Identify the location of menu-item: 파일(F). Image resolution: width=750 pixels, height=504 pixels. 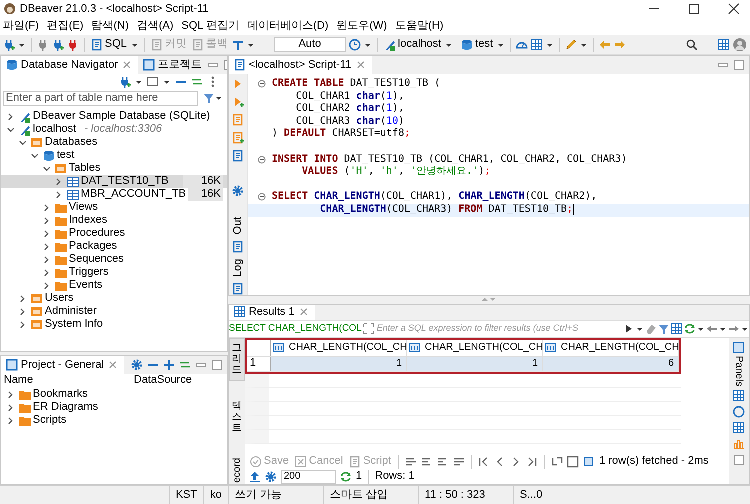
(21, 26).